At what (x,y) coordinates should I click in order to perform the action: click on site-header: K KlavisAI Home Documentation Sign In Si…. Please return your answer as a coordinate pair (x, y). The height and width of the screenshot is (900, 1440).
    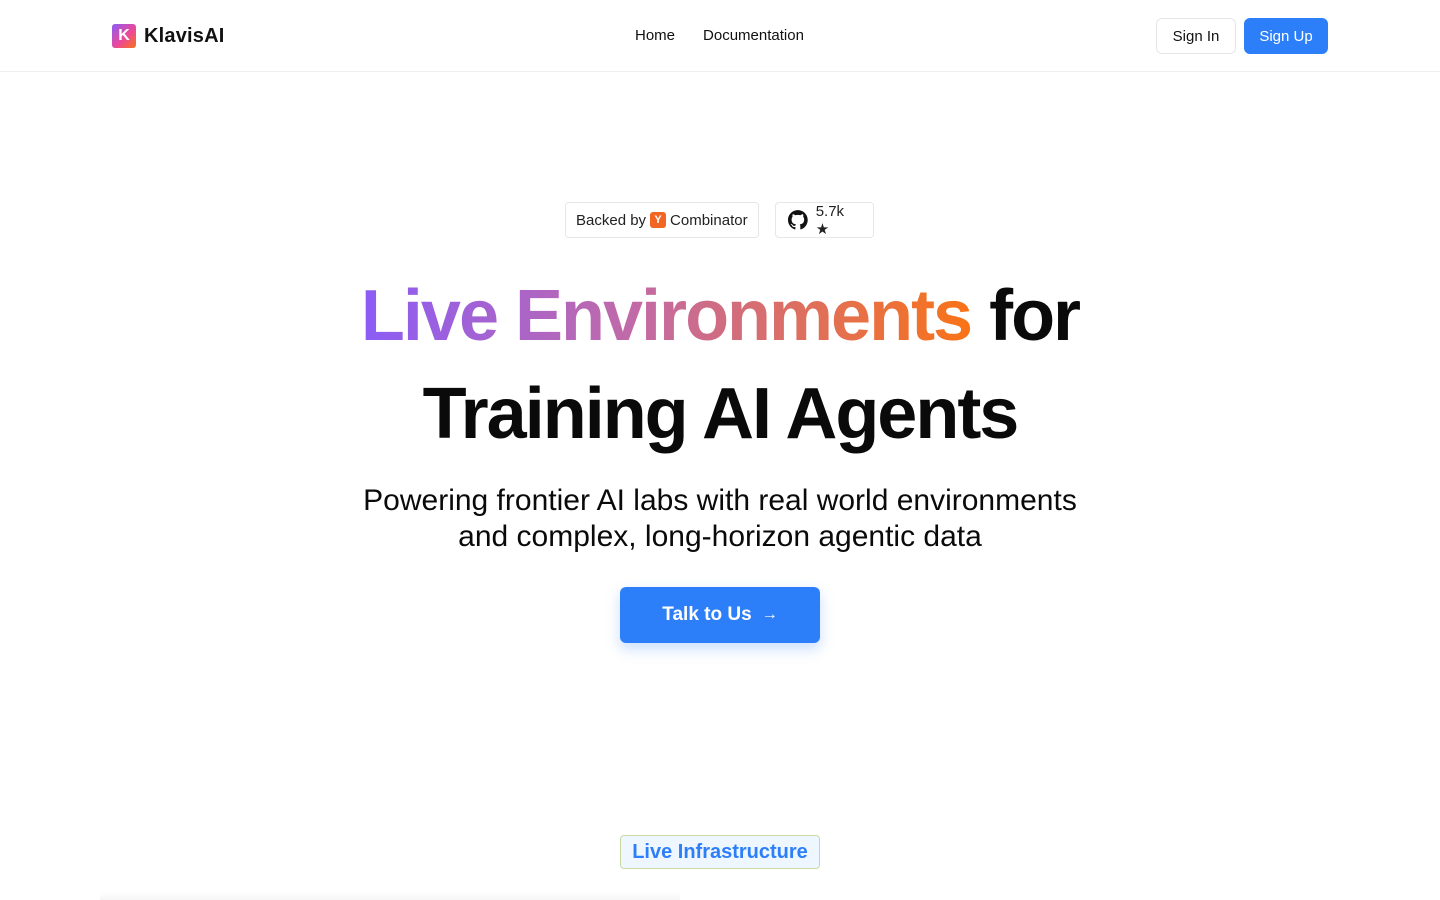
    Looking at the image, I should click on (720, 36).